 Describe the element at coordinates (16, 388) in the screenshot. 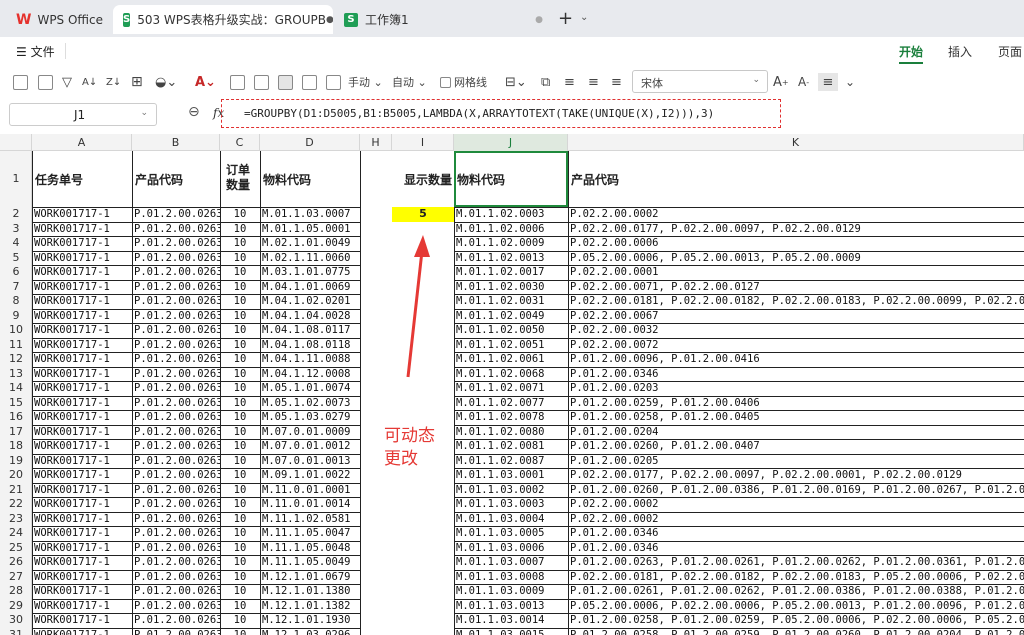

I see `row-header: 14` at that location.